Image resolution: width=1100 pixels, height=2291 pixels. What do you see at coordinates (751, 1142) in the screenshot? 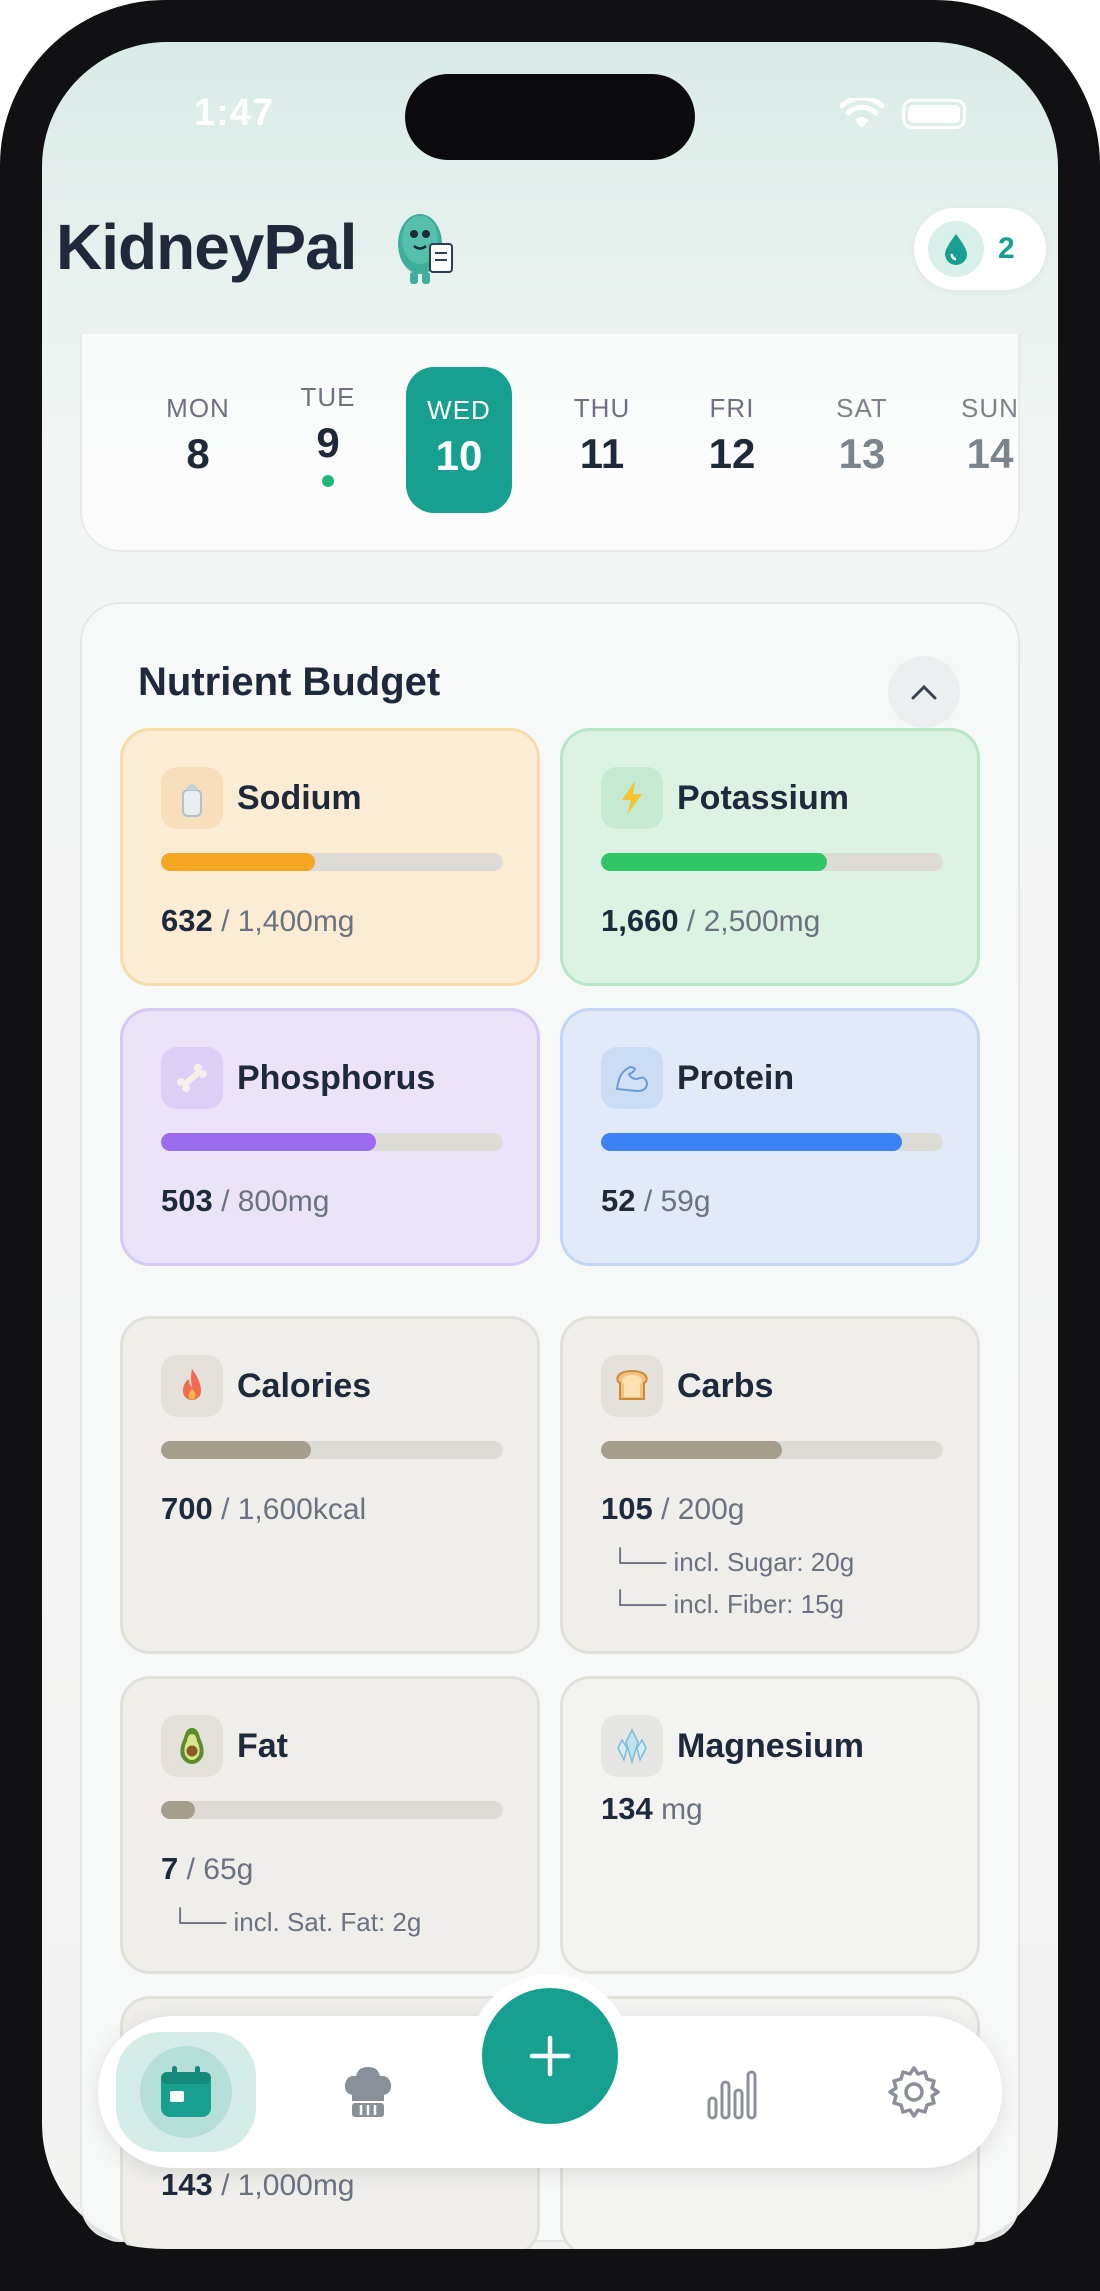
I see `protein-progress-fill` at bounding box center [751, 1142].